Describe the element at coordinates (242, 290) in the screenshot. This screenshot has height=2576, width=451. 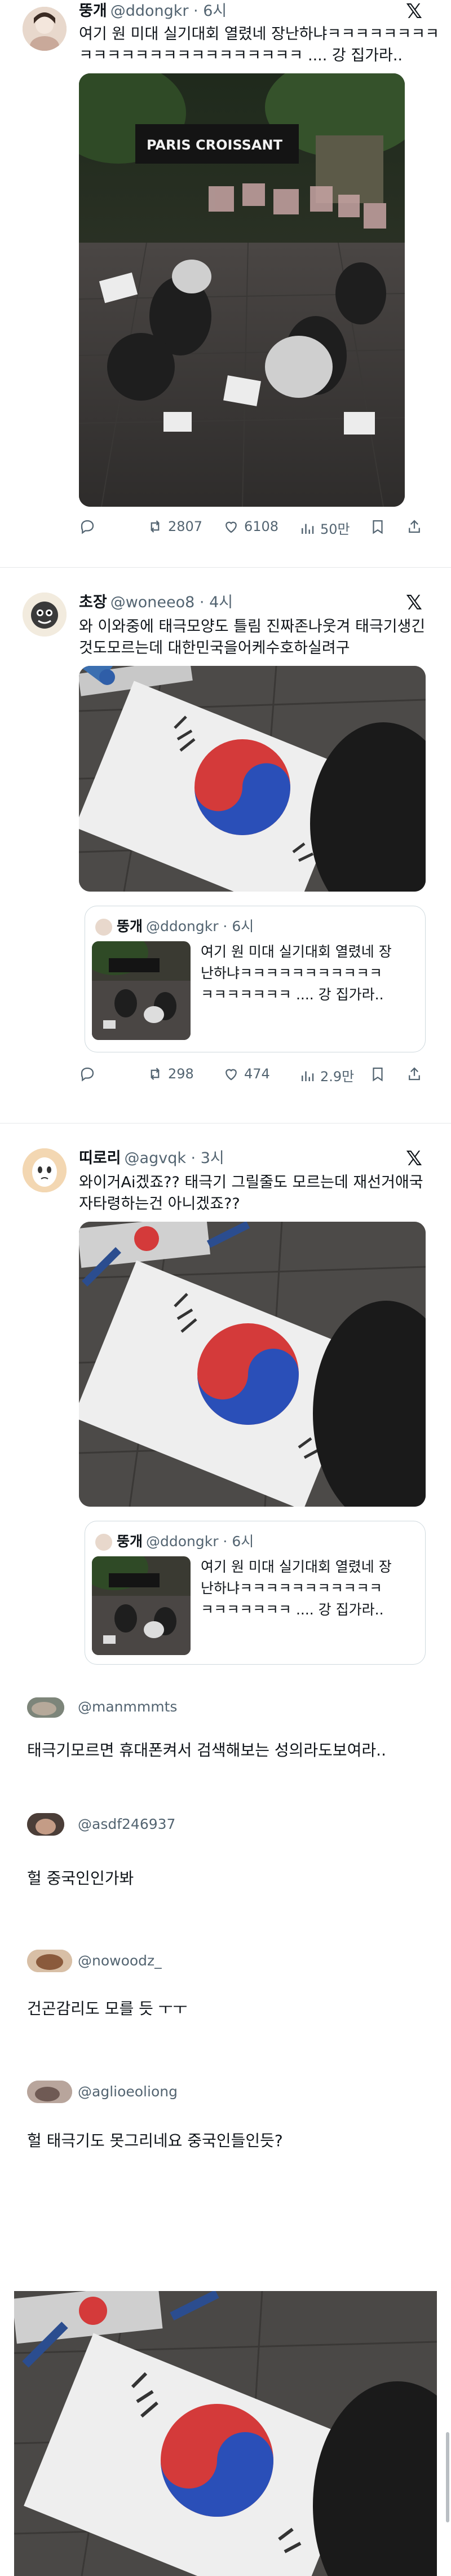
I see `tweet-photo: PARIS CROISSANT` at that location.